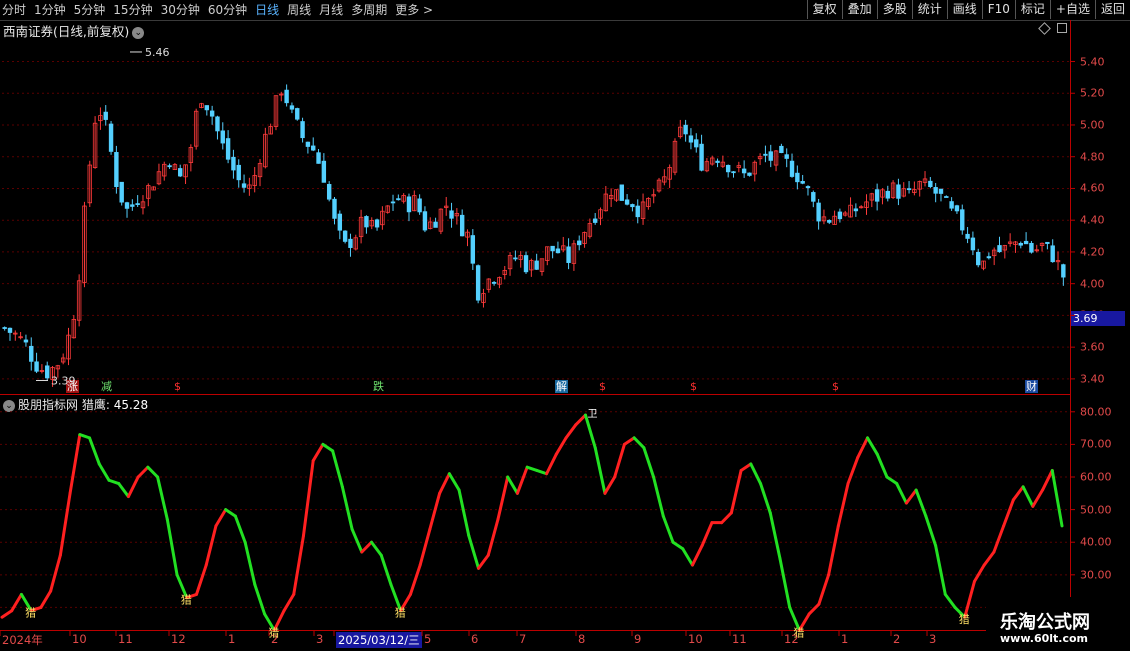  What do you see at coordinates (30, 613) in the screenshot?
I see `signal-label: 猎` at bounding box center [30, 613].